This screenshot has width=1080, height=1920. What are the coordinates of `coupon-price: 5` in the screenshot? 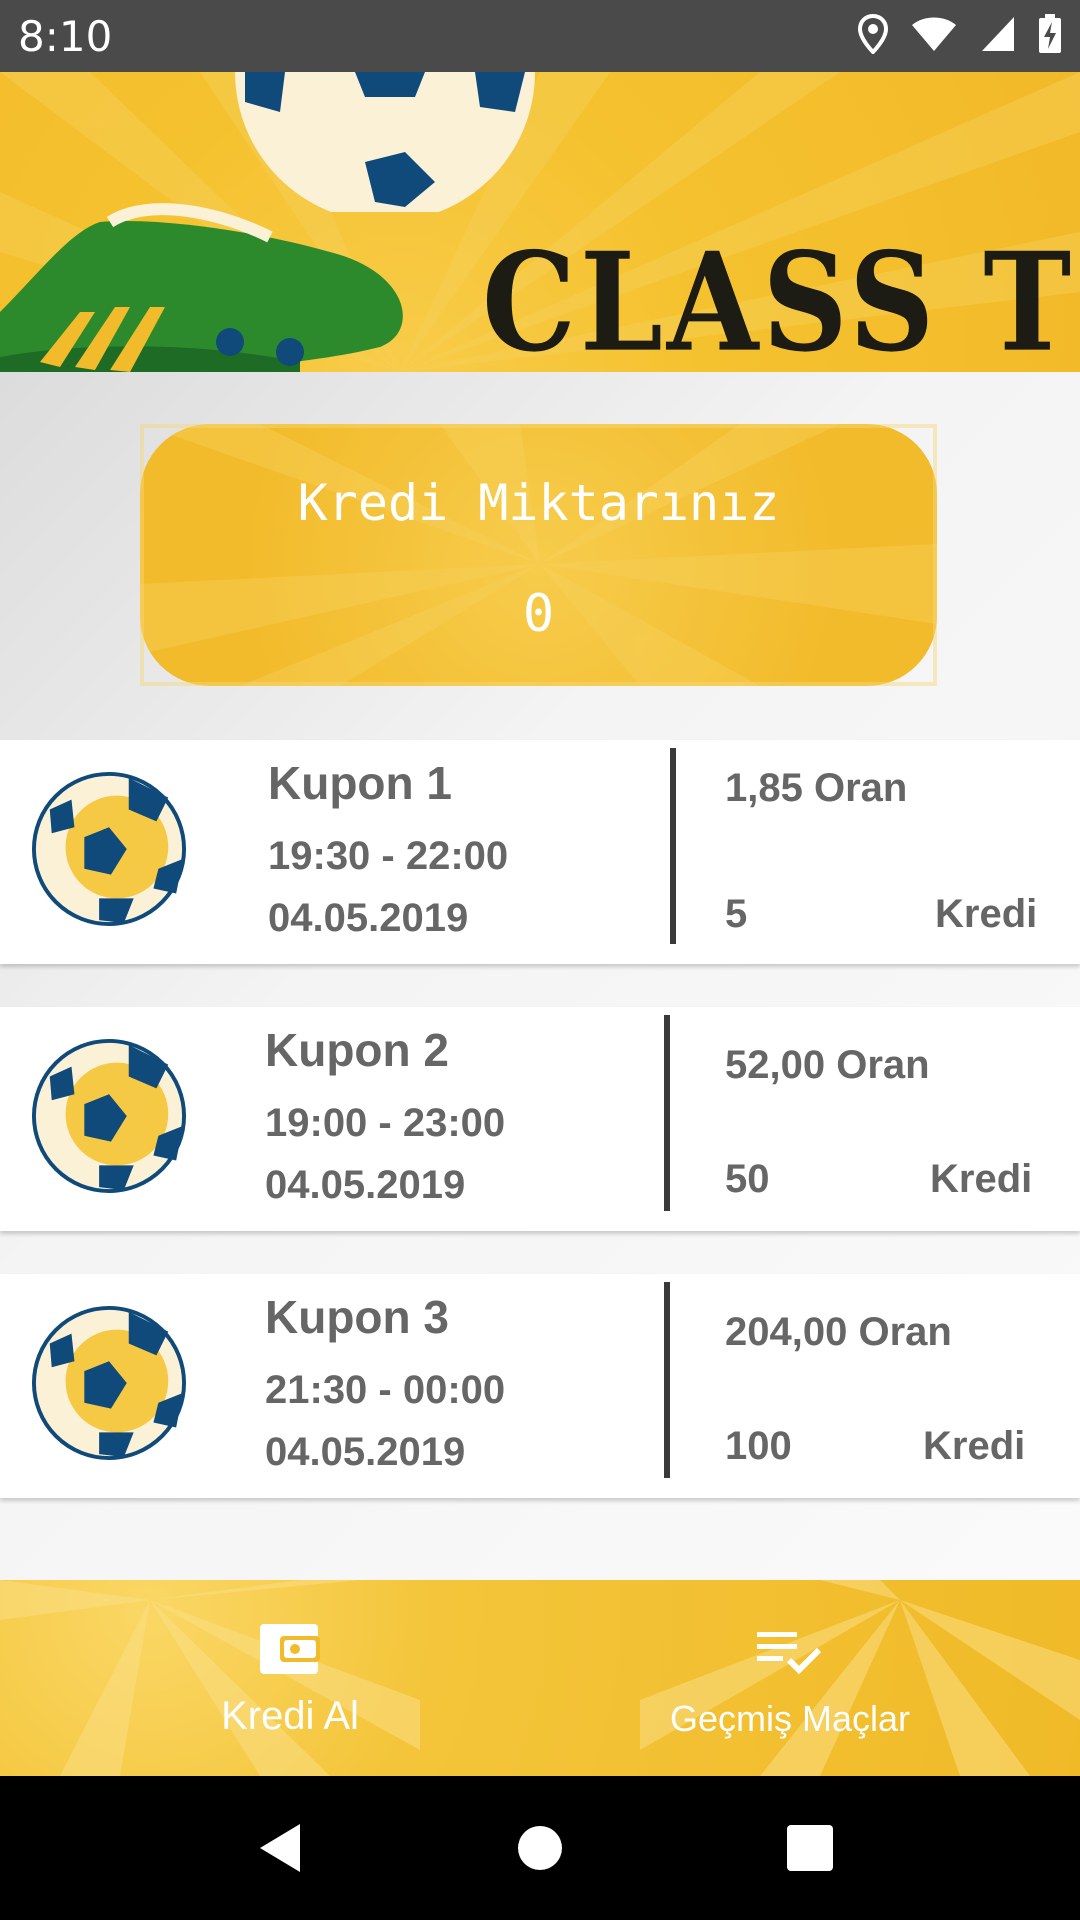 It's located at (736, 914).